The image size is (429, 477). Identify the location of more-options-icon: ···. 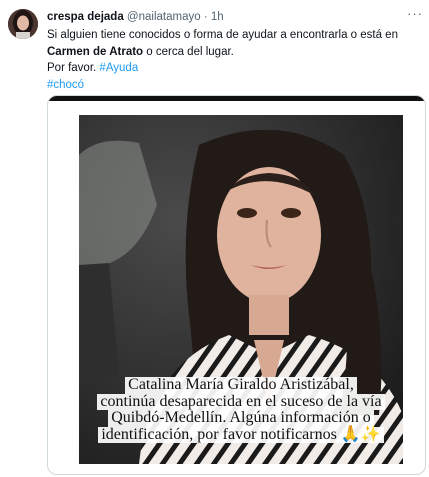
(415, 14).